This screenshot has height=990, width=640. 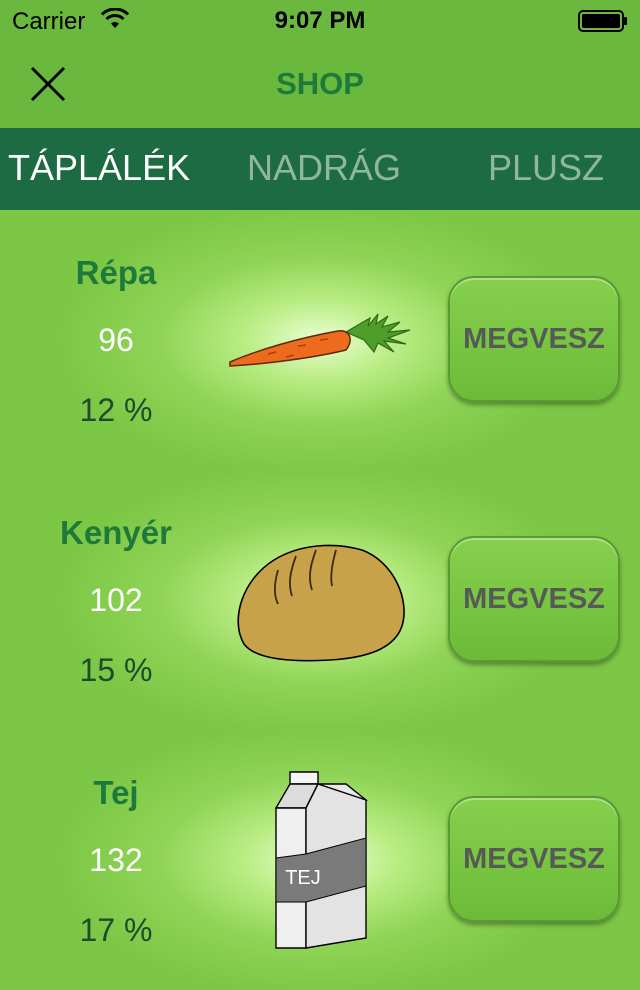 What do you see at coordinates (116, 532) in the screenshot?
I see `item-name: Kenyér` at bounding box center [116, 532].